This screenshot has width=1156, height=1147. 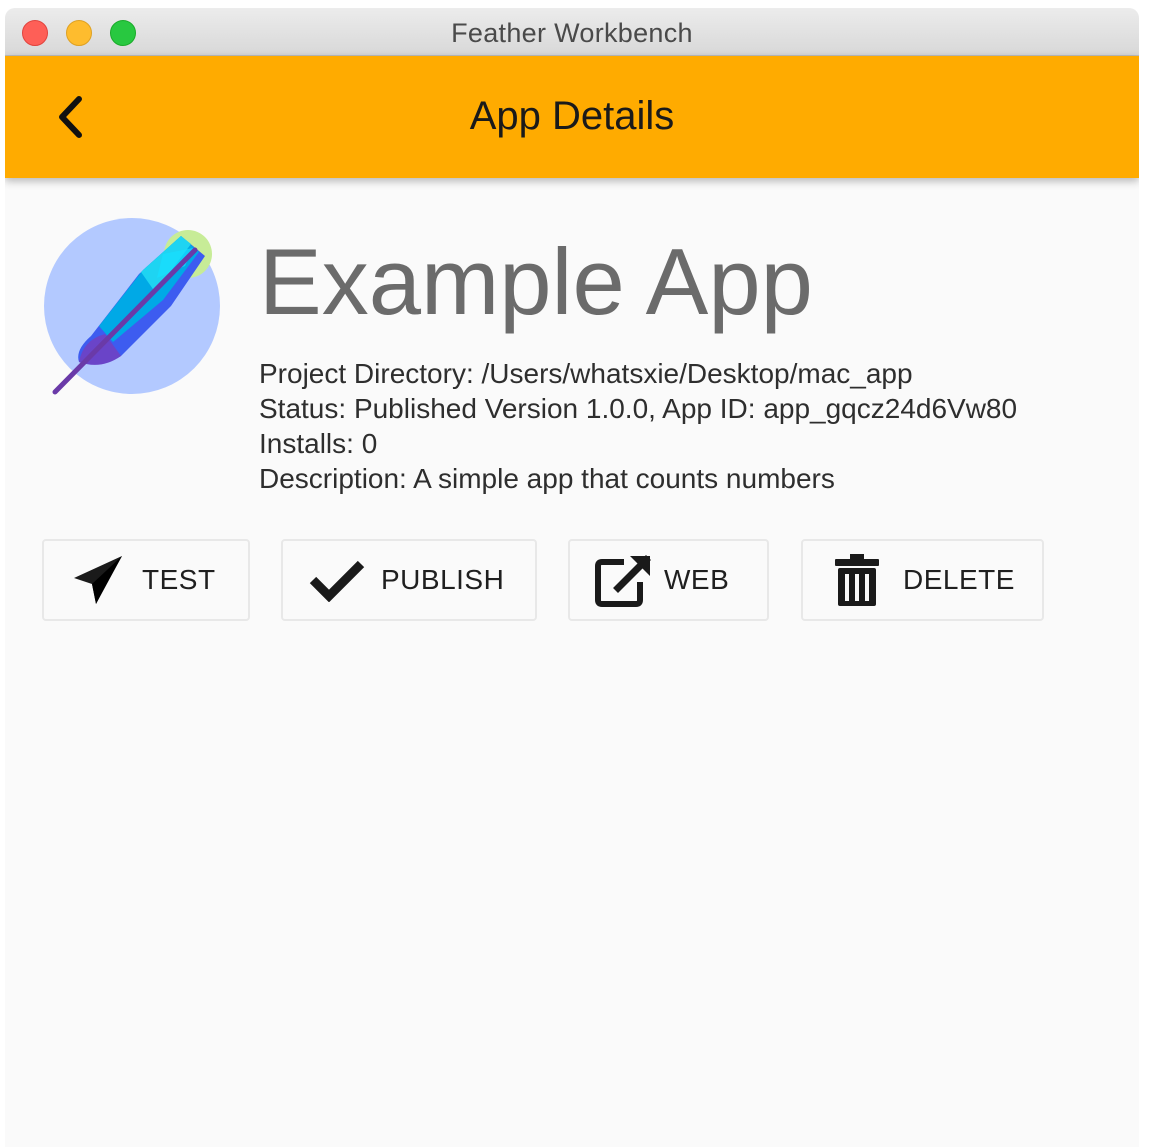 I want to click on action-toolbar: TEST PUBLISH WEB DELETE, so click(x=572, y=581).